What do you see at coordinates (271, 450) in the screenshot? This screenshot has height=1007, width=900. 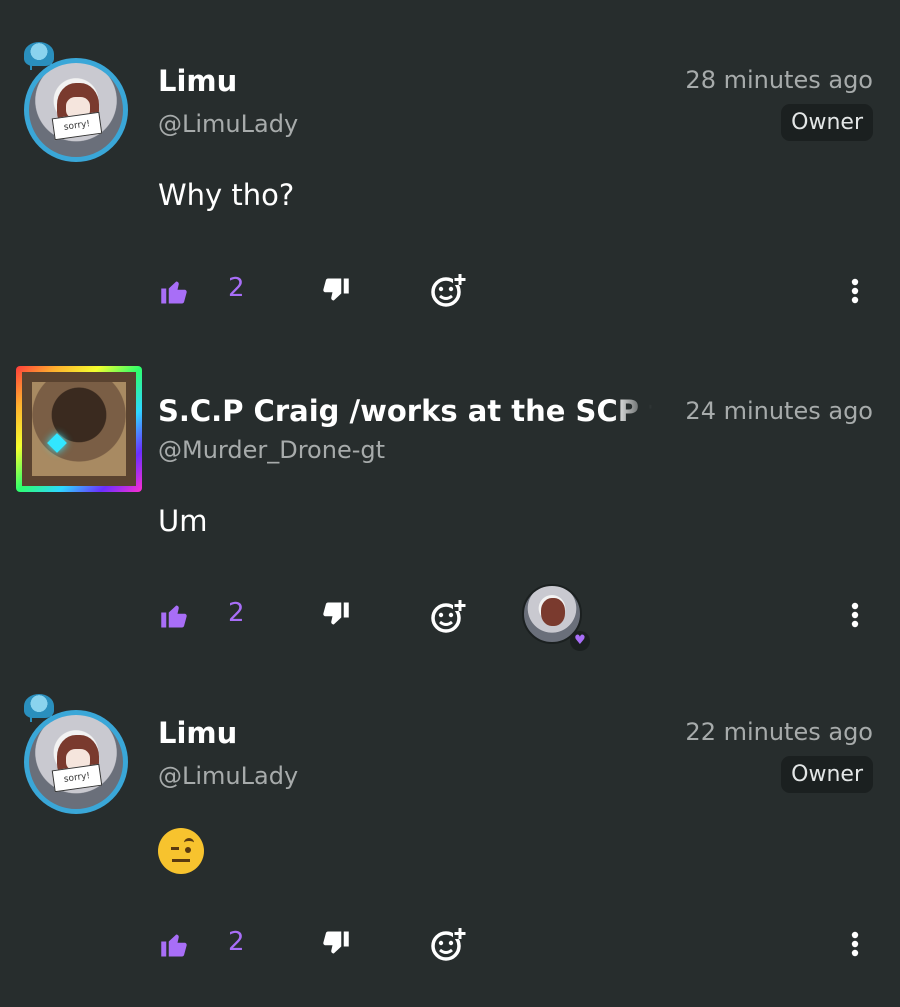 I see `author-handle: @Murder_Drone-gt` at bounding box center [271, 450].